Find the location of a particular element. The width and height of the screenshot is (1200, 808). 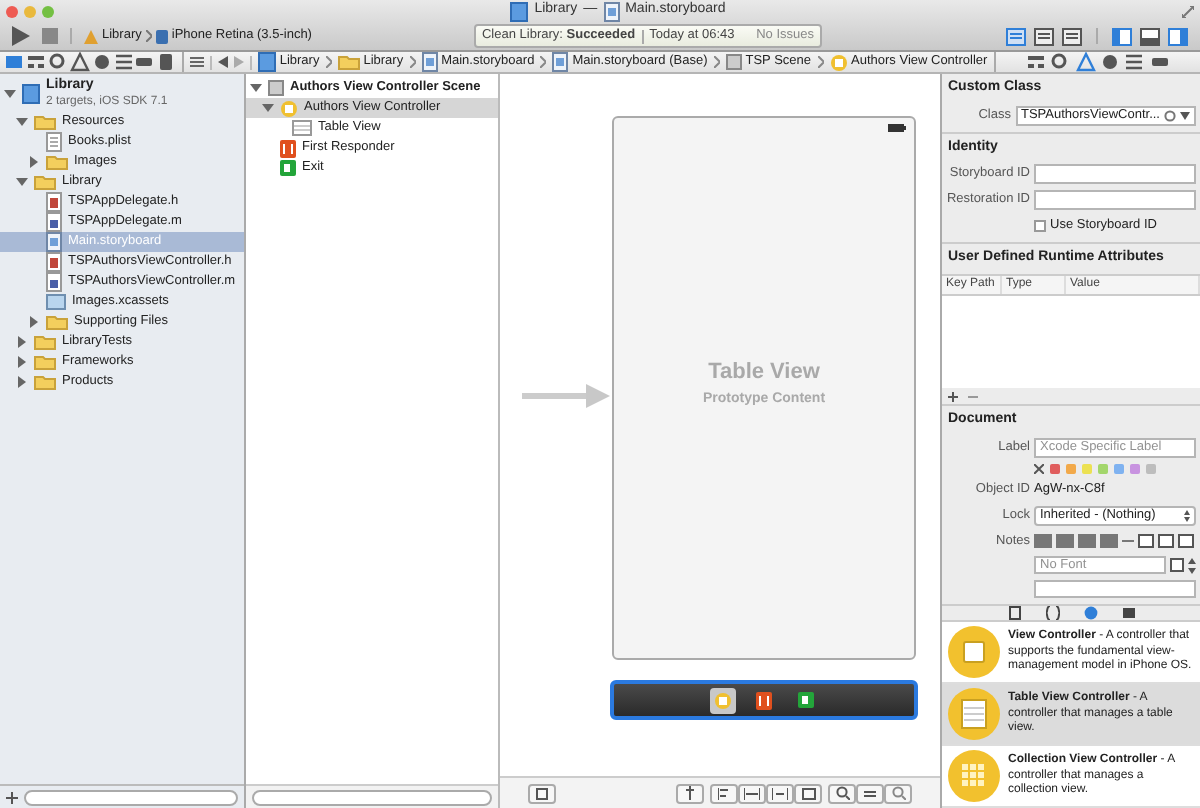

zoom-out-button is located at coordinates (842, 793).